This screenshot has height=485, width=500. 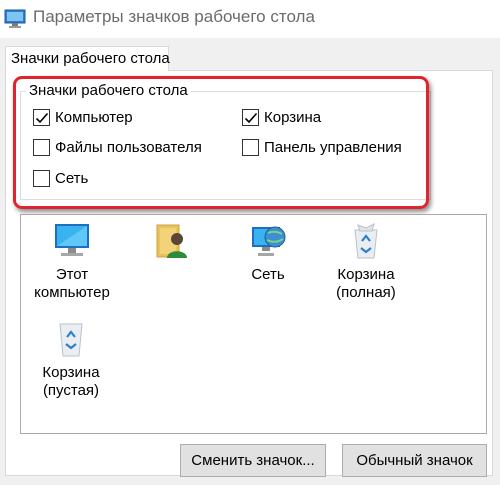 What do you see at coordinates (87, 58) in the screenshot?
I see `tab-desktop-icons: Значки рабочего стола` at bounding box center [87, 58].